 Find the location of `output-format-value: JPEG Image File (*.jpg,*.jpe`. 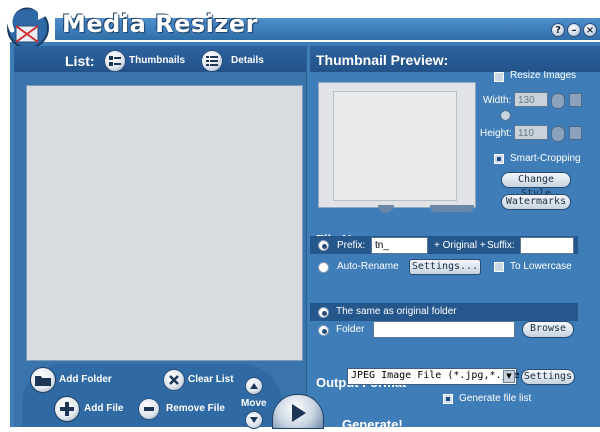

output-format-value: JPEG Image File (*.jpg,*.jpe is located at coordinates (435, 375).